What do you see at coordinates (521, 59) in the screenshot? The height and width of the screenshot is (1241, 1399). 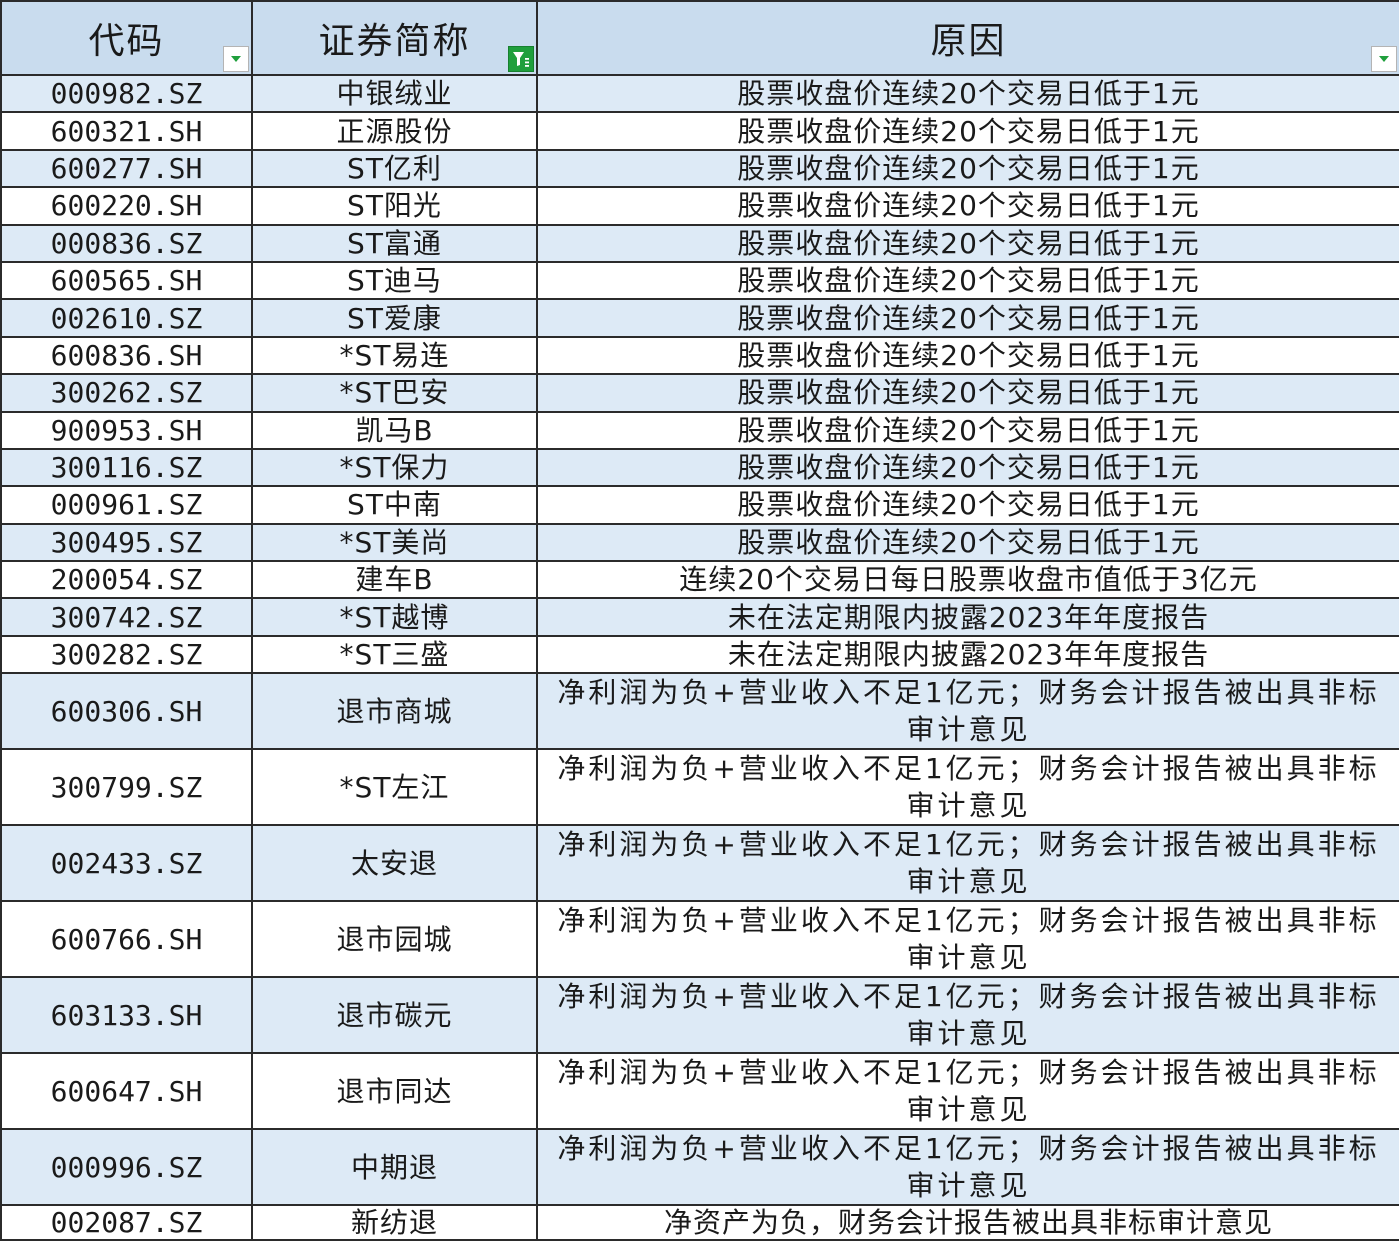 I see `filter-active-icon` at bounding box center [521, 59].